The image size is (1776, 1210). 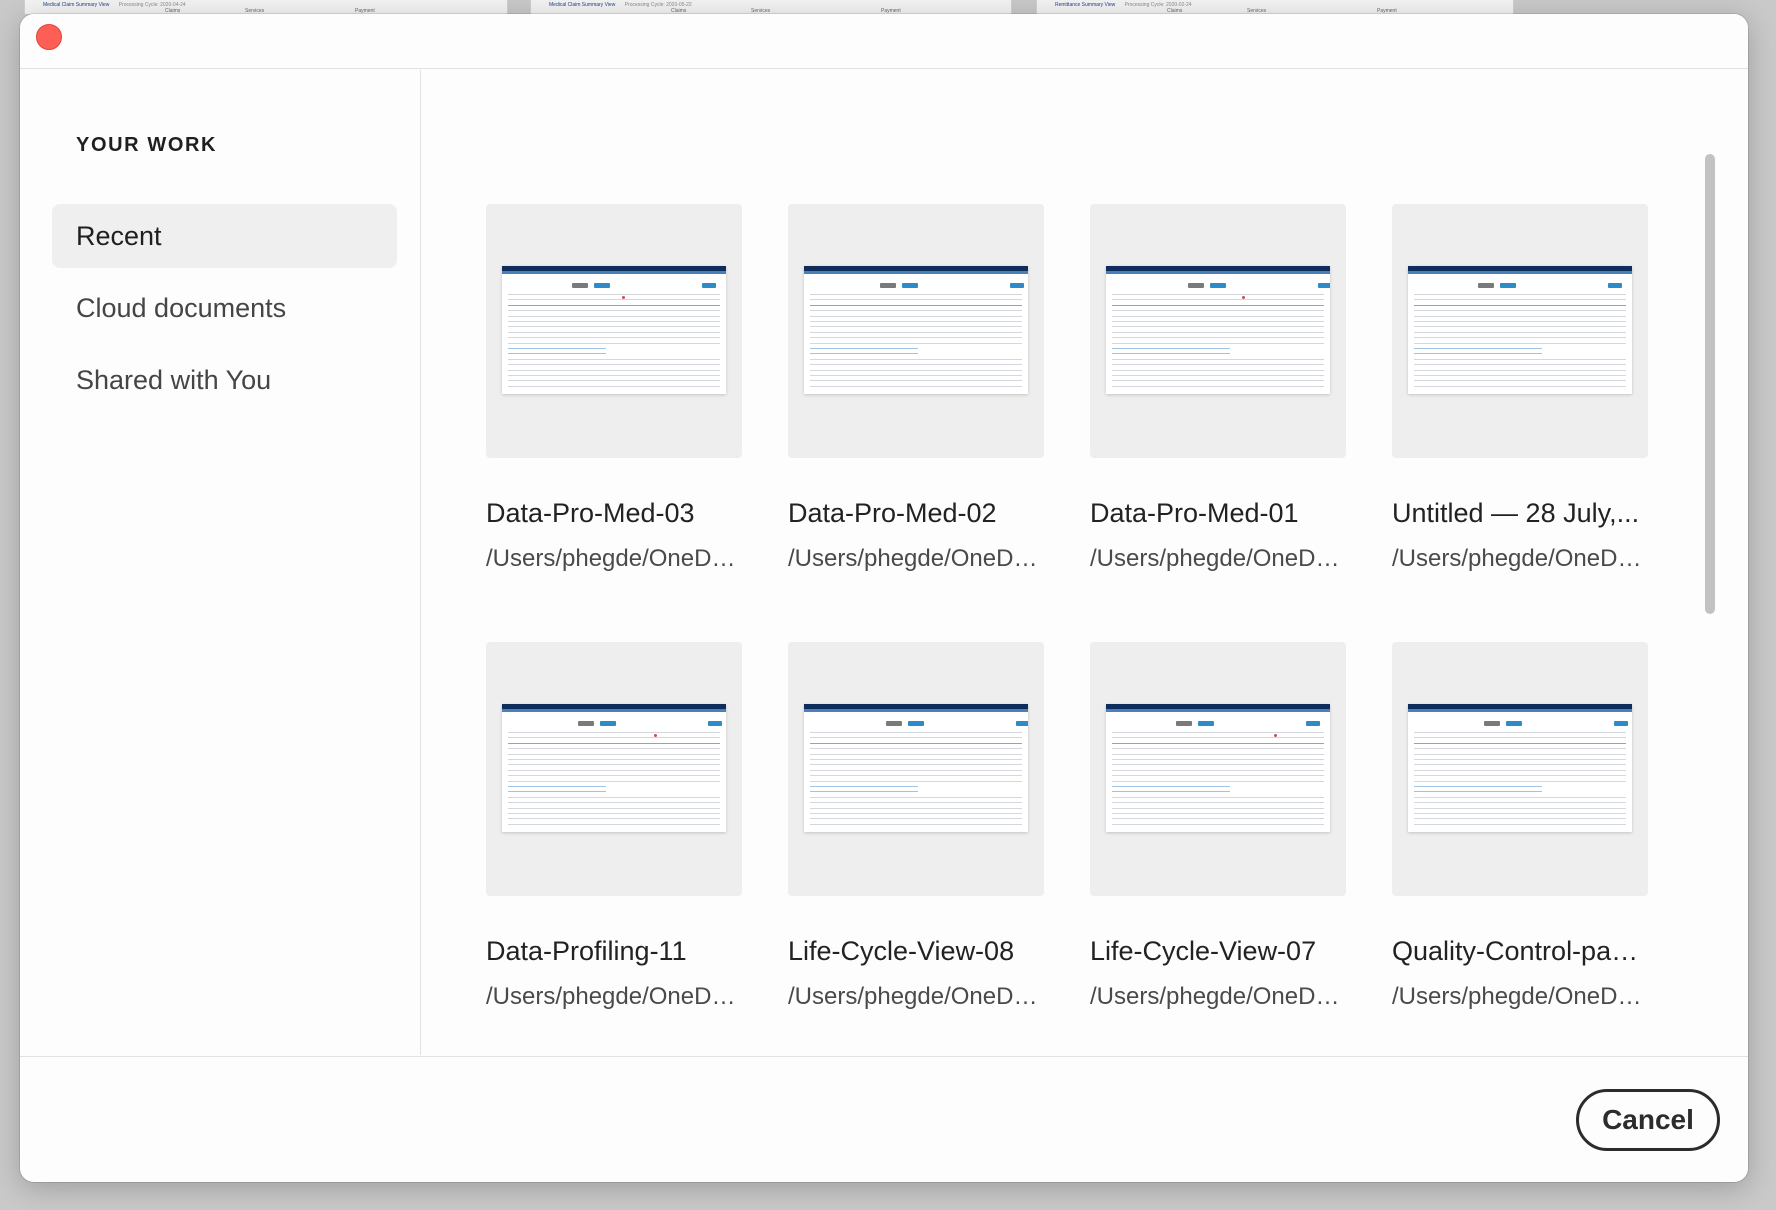 What do you see at coordinates (1710, 384) in the screenshot?
I see `scrollbar-thumb` at bounding box center [1710, 384].